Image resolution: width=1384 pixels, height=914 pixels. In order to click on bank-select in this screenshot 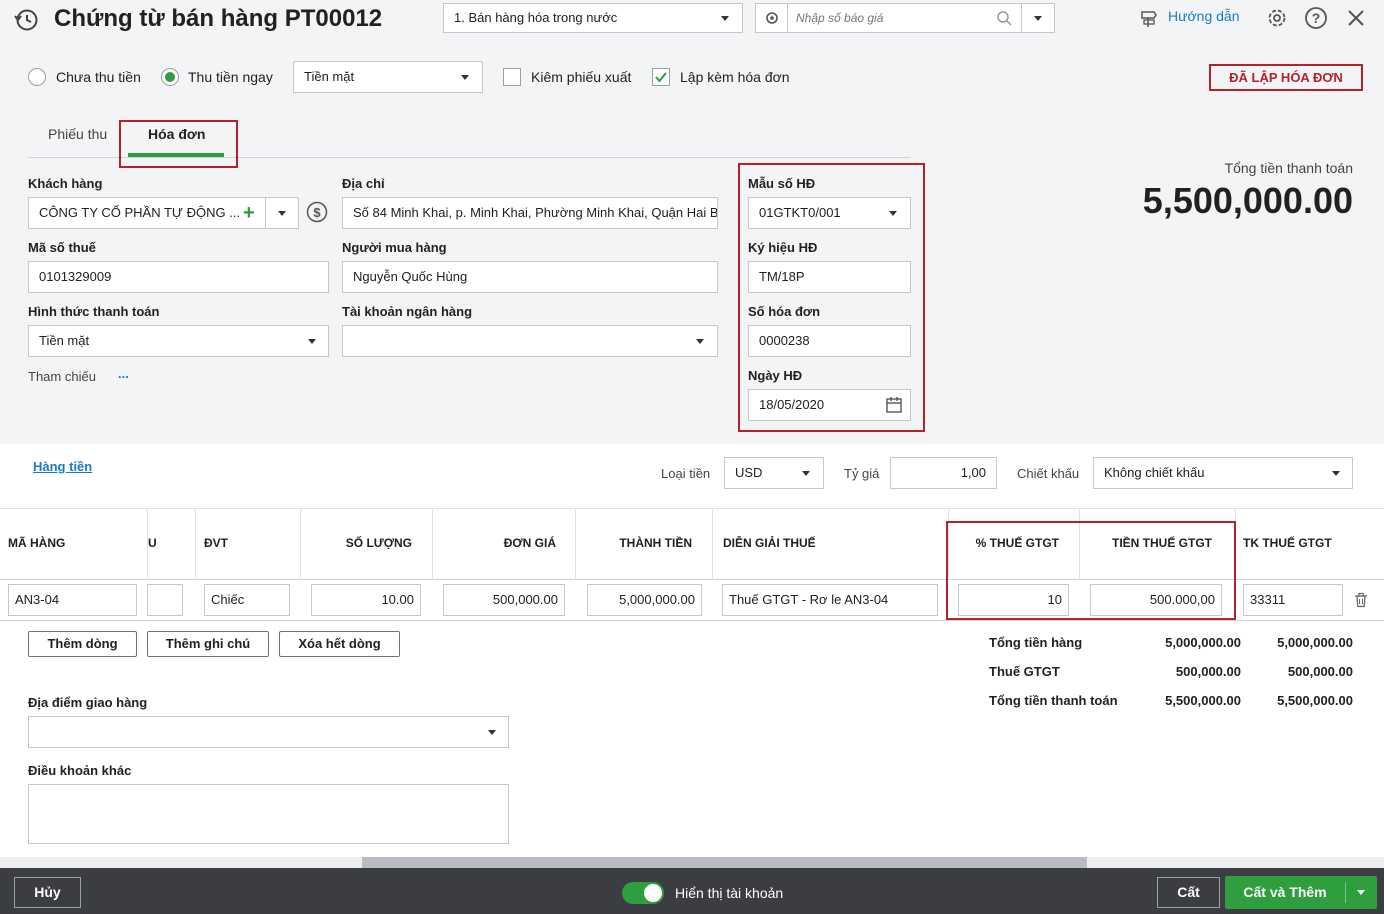, I will do `click(530, 341)`.